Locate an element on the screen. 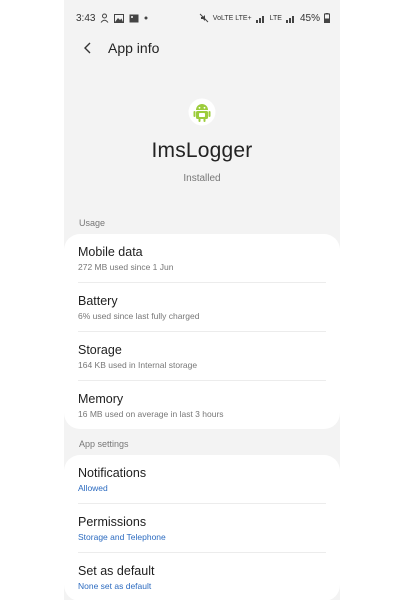 The width and height of the screenshot is (407, 600). status-time: 3:43 is located at coordinates (86, 18).